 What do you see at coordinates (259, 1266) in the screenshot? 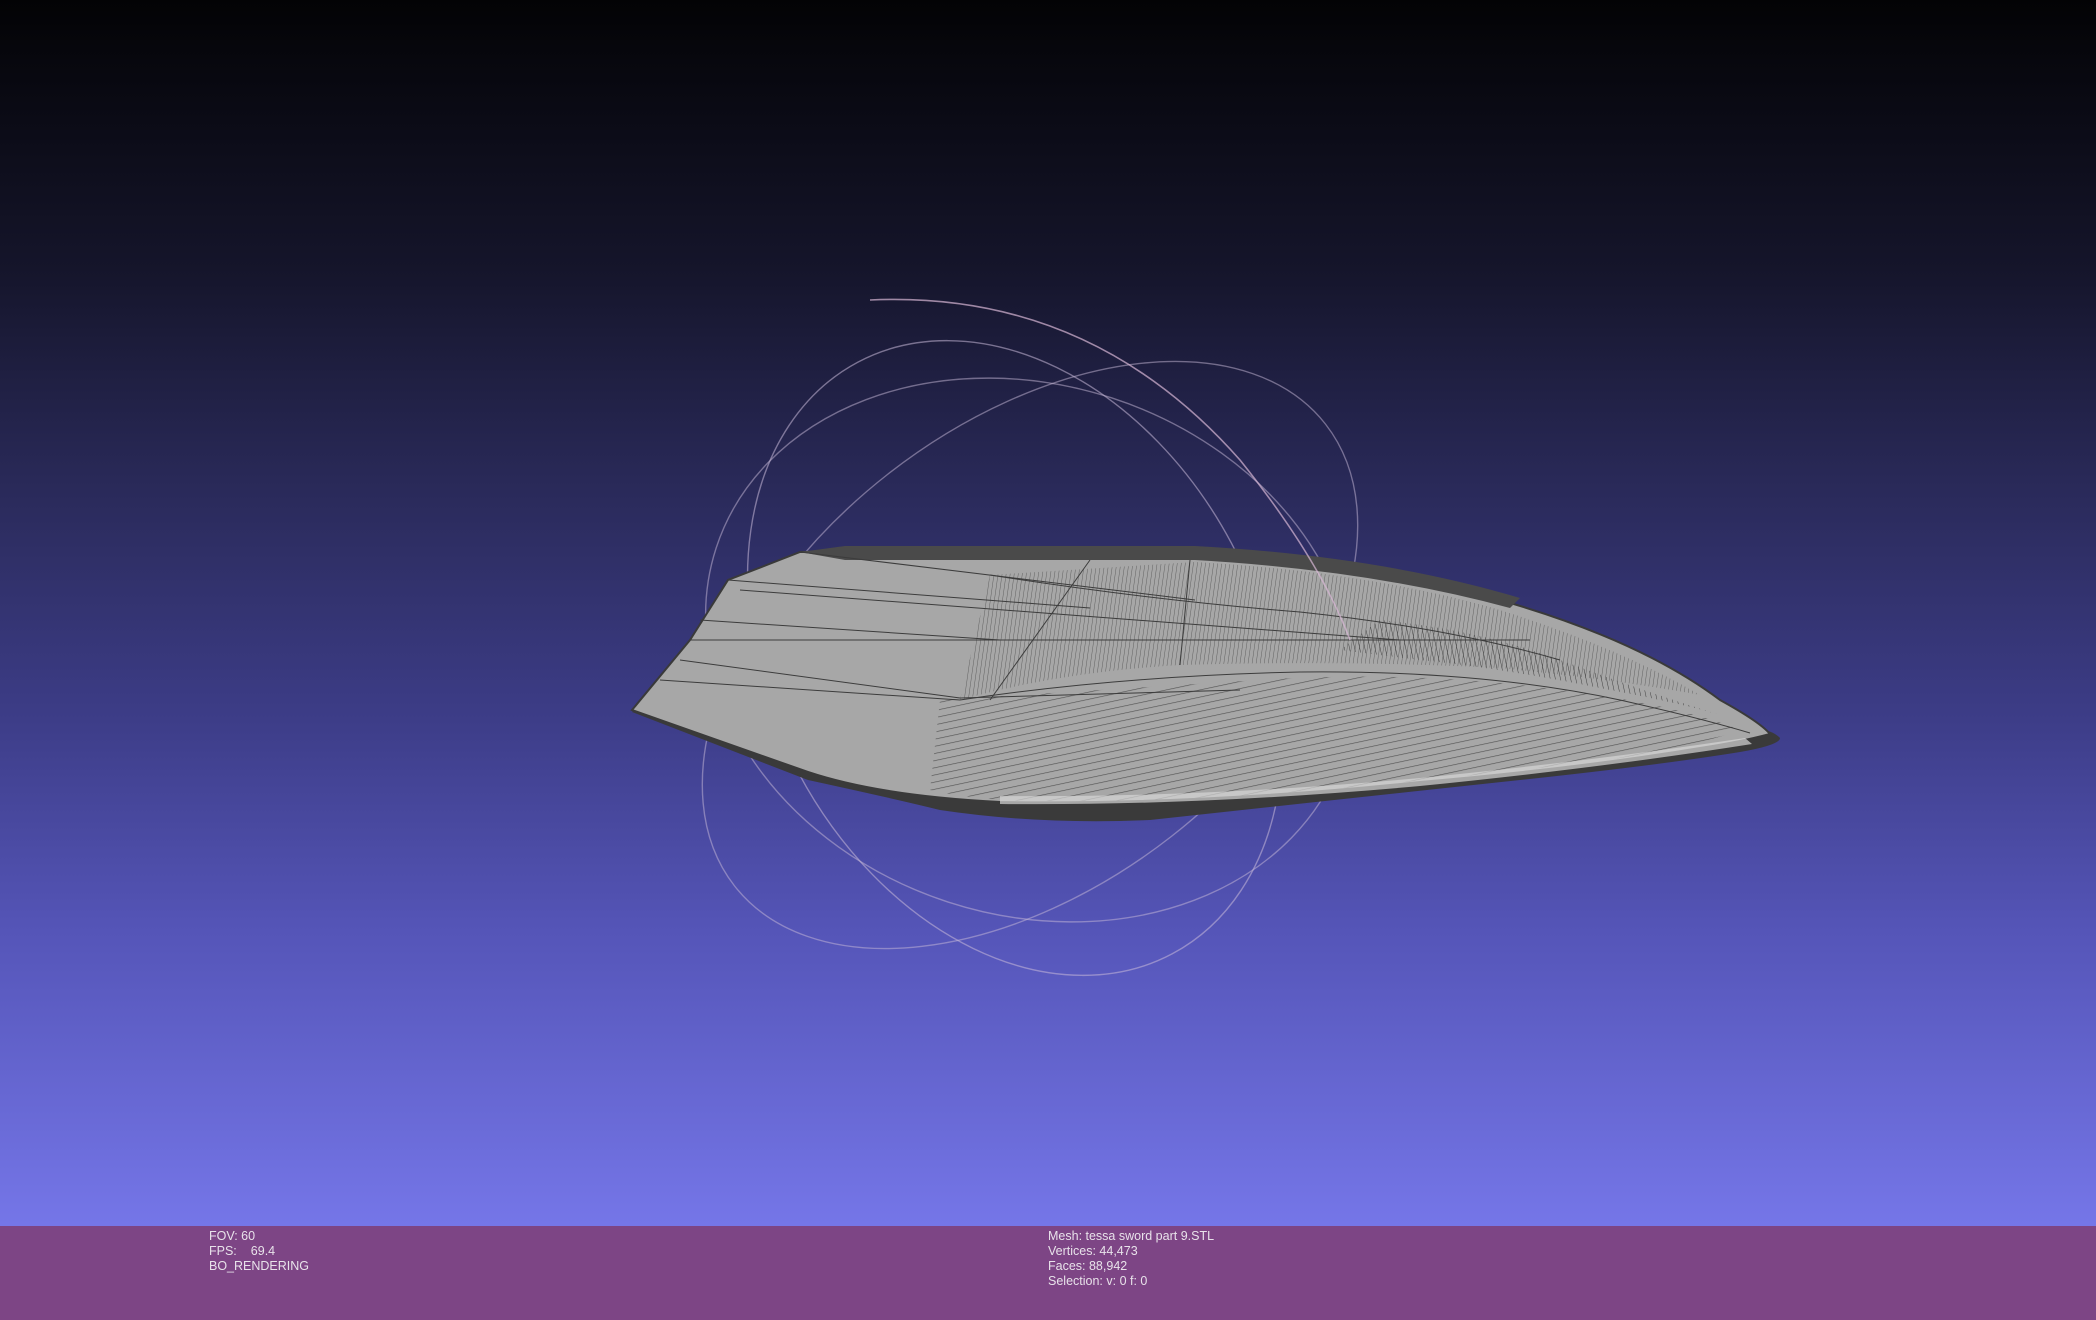
I see `render-mode-readout: BO_RENDERING` at bounding box center [259, 1266].